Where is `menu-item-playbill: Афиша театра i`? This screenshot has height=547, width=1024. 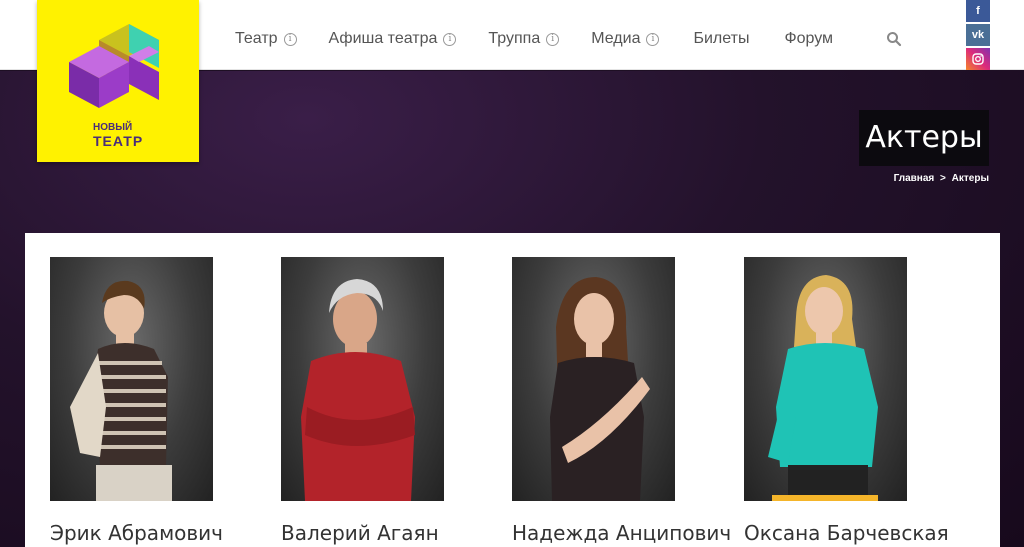
menu-item-playbill: Афиша театра i is located at coordinates (393, 39).